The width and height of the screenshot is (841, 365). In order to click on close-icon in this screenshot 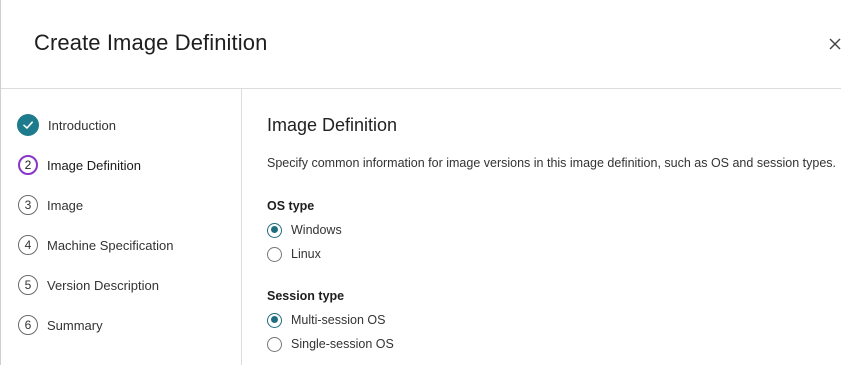, I will do `click(835, 44)`.